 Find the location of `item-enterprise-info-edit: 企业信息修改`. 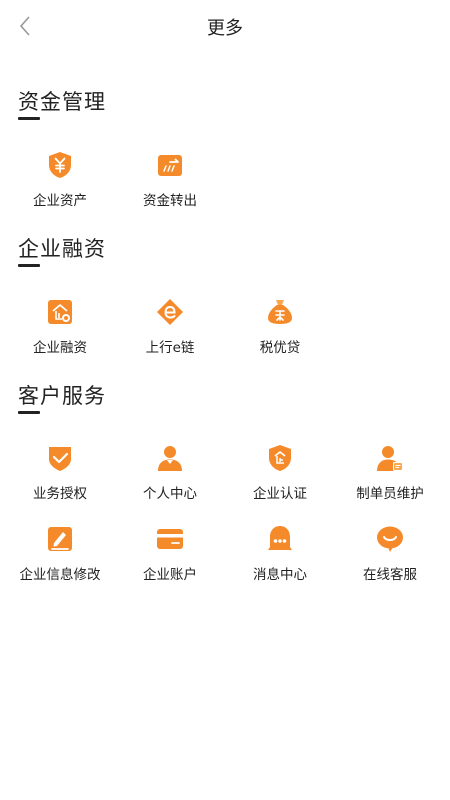

item-enterprise-info-edit: 企业信息修改 is located at coordinates (60, 558).